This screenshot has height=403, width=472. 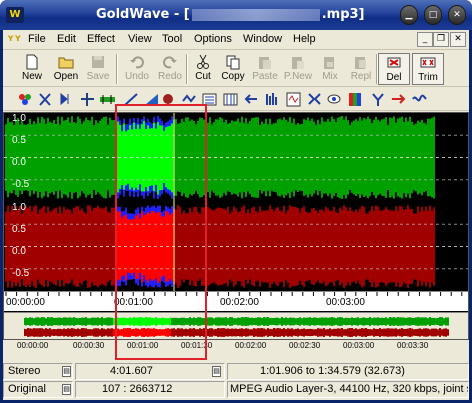 I want to click on replace-label: Repl, so click(x=361, y=76).